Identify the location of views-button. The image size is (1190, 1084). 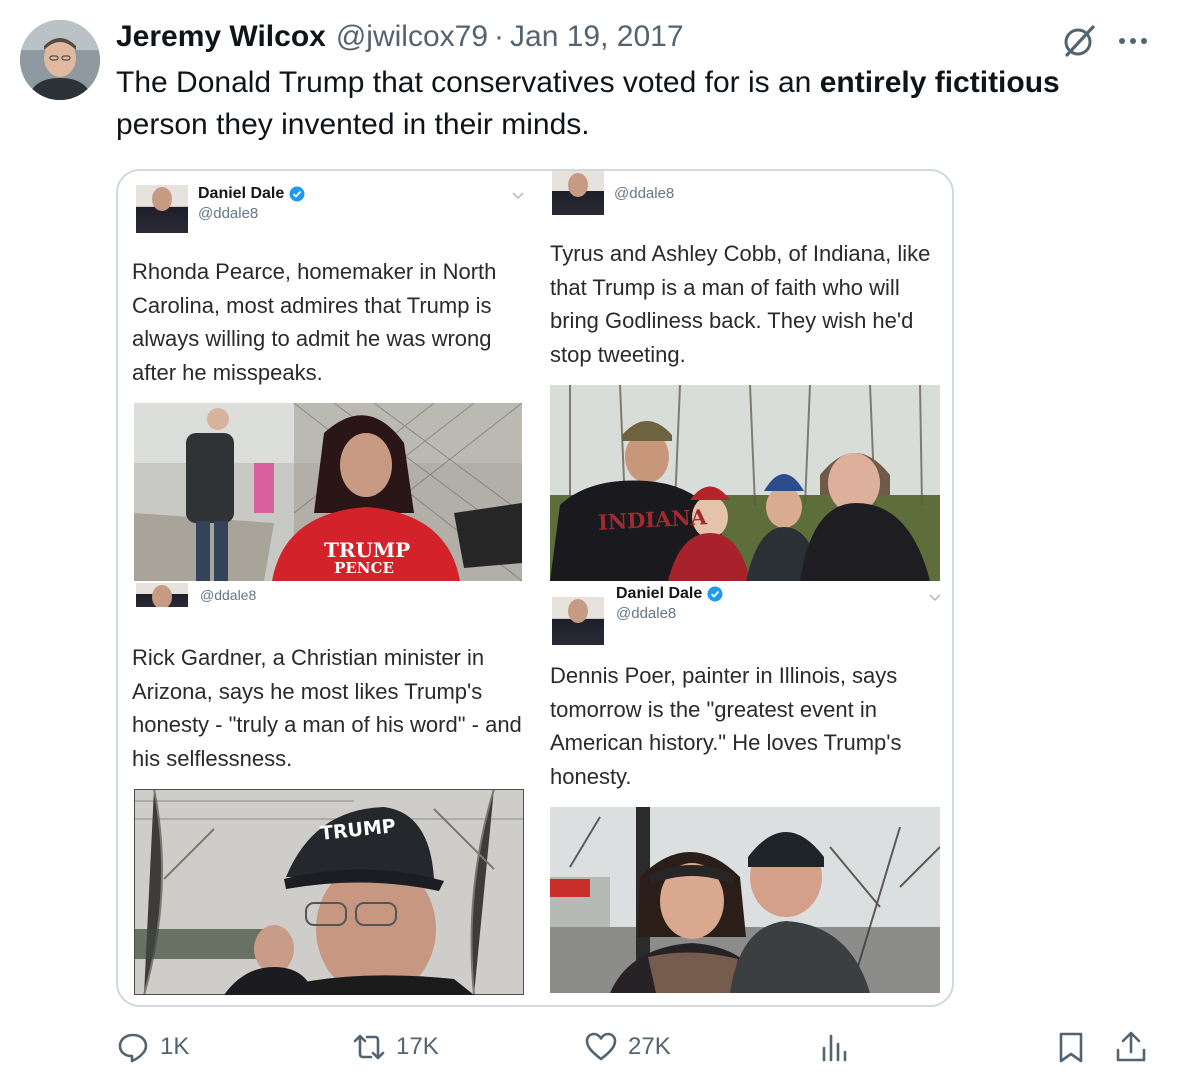
(835, 1047).